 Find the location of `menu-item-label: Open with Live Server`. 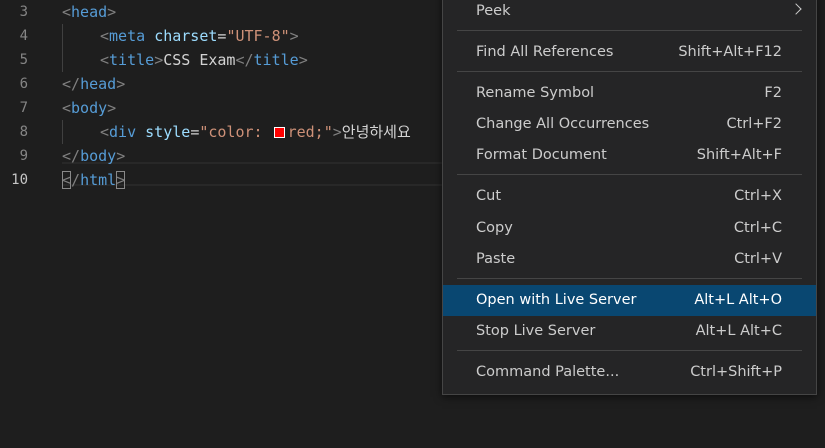

menu-item-label: Open with Live Server is located at coordinates (556, 300).